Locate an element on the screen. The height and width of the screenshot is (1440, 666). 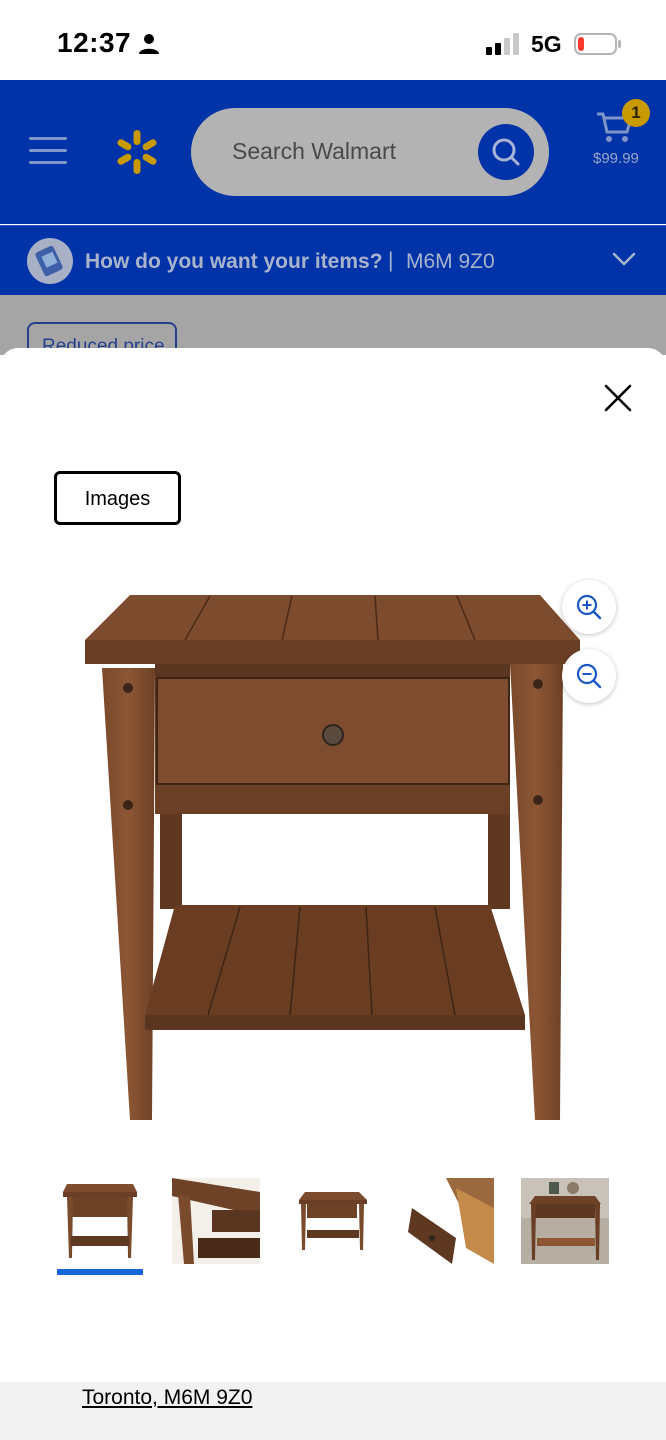
search-button is located at coordinates (506, 152).